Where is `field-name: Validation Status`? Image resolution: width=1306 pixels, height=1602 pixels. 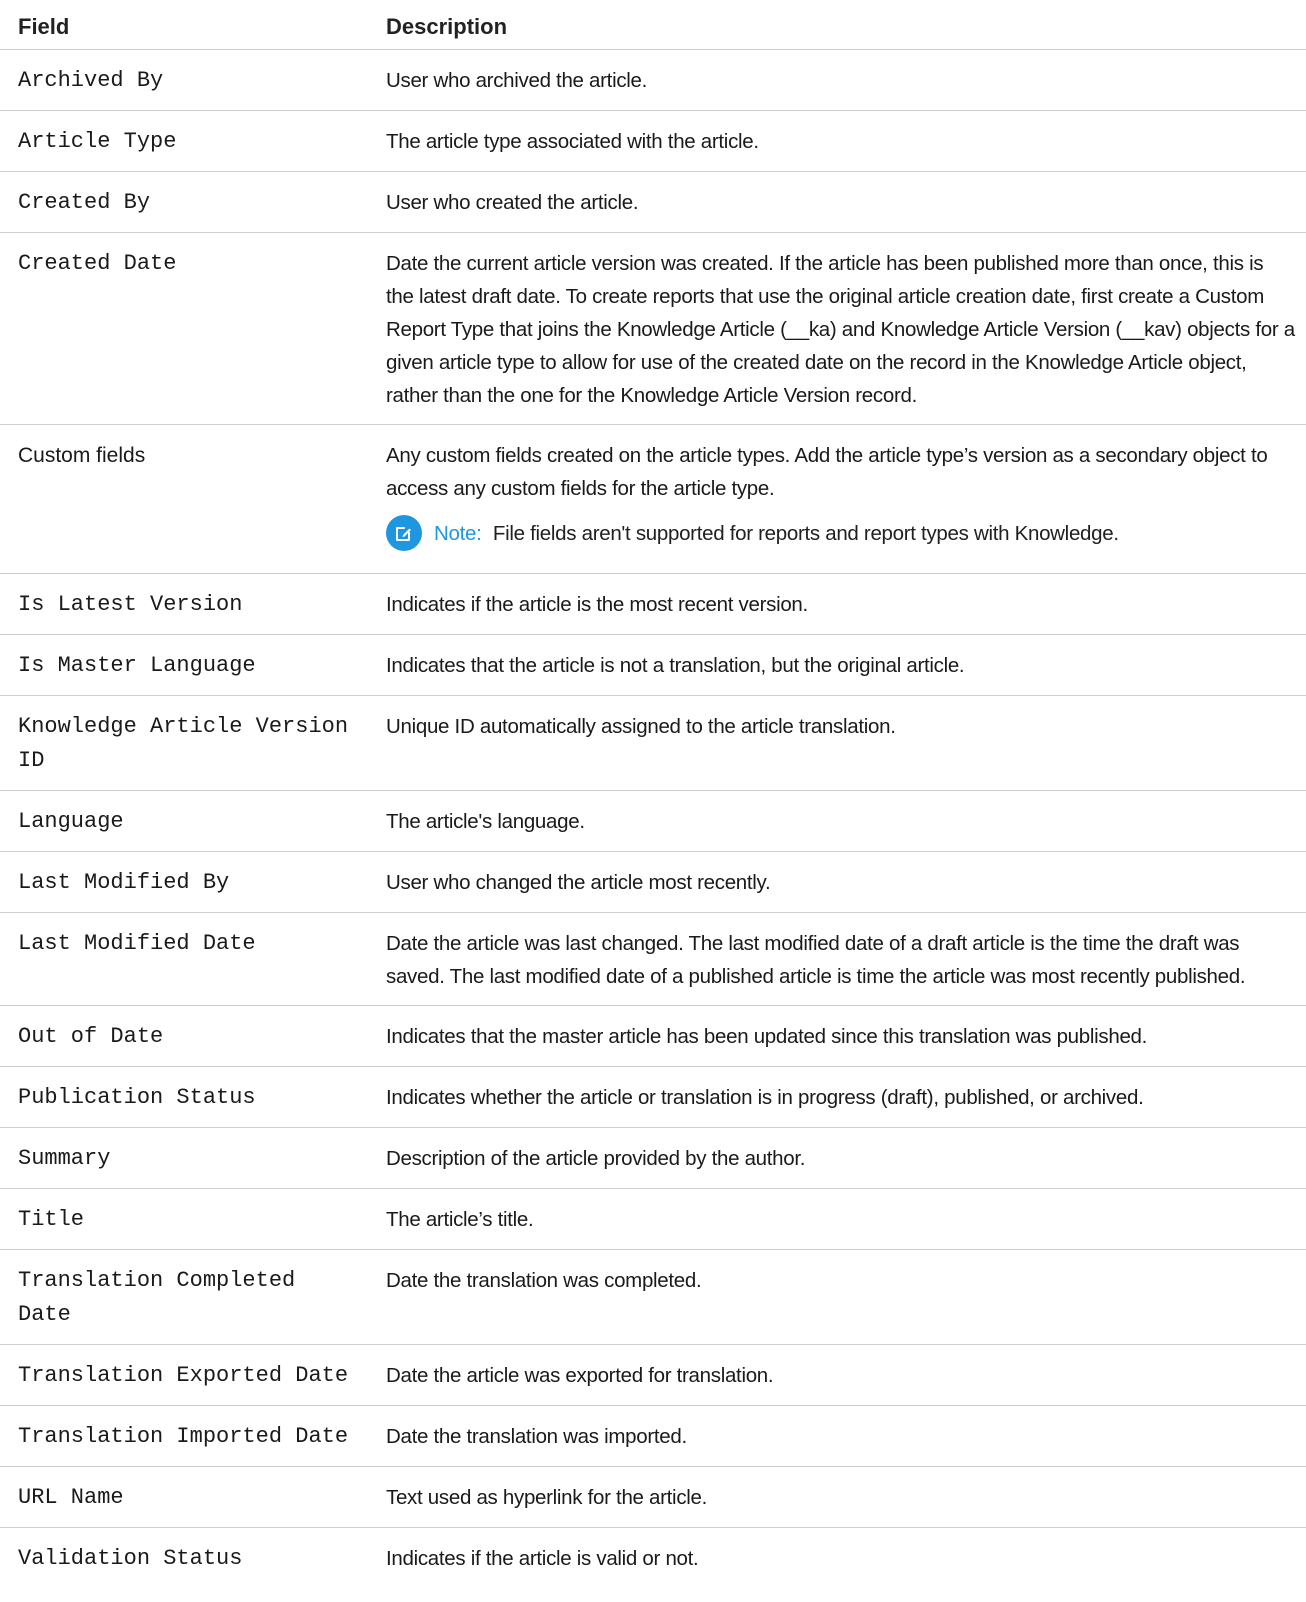 field-name: Validation Status is located at coordinates (130, 1558).